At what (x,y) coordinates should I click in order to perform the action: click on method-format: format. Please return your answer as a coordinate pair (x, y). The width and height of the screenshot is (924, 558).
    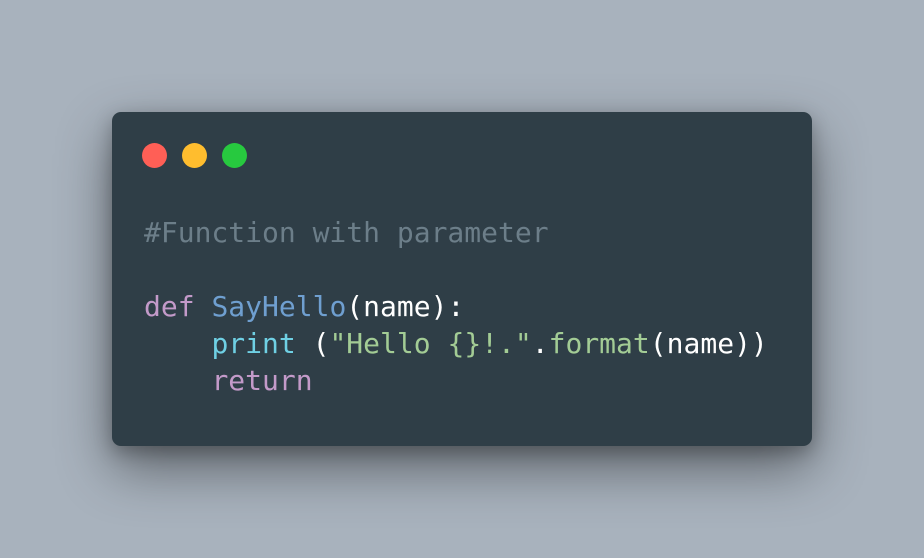
    Looking at the image, I should click on (599, 343).